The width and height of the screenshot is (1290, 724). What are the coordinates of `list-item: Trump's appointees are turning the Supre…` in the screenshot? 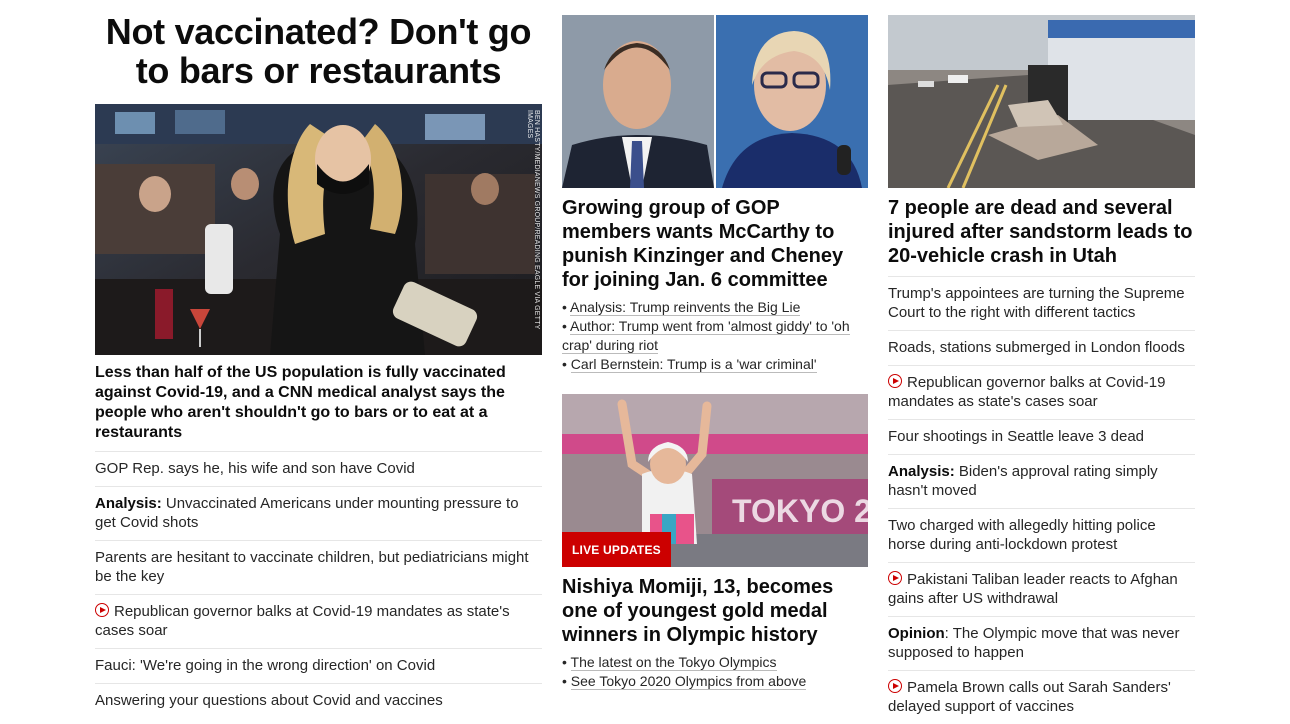 It's located at (1041, 304).